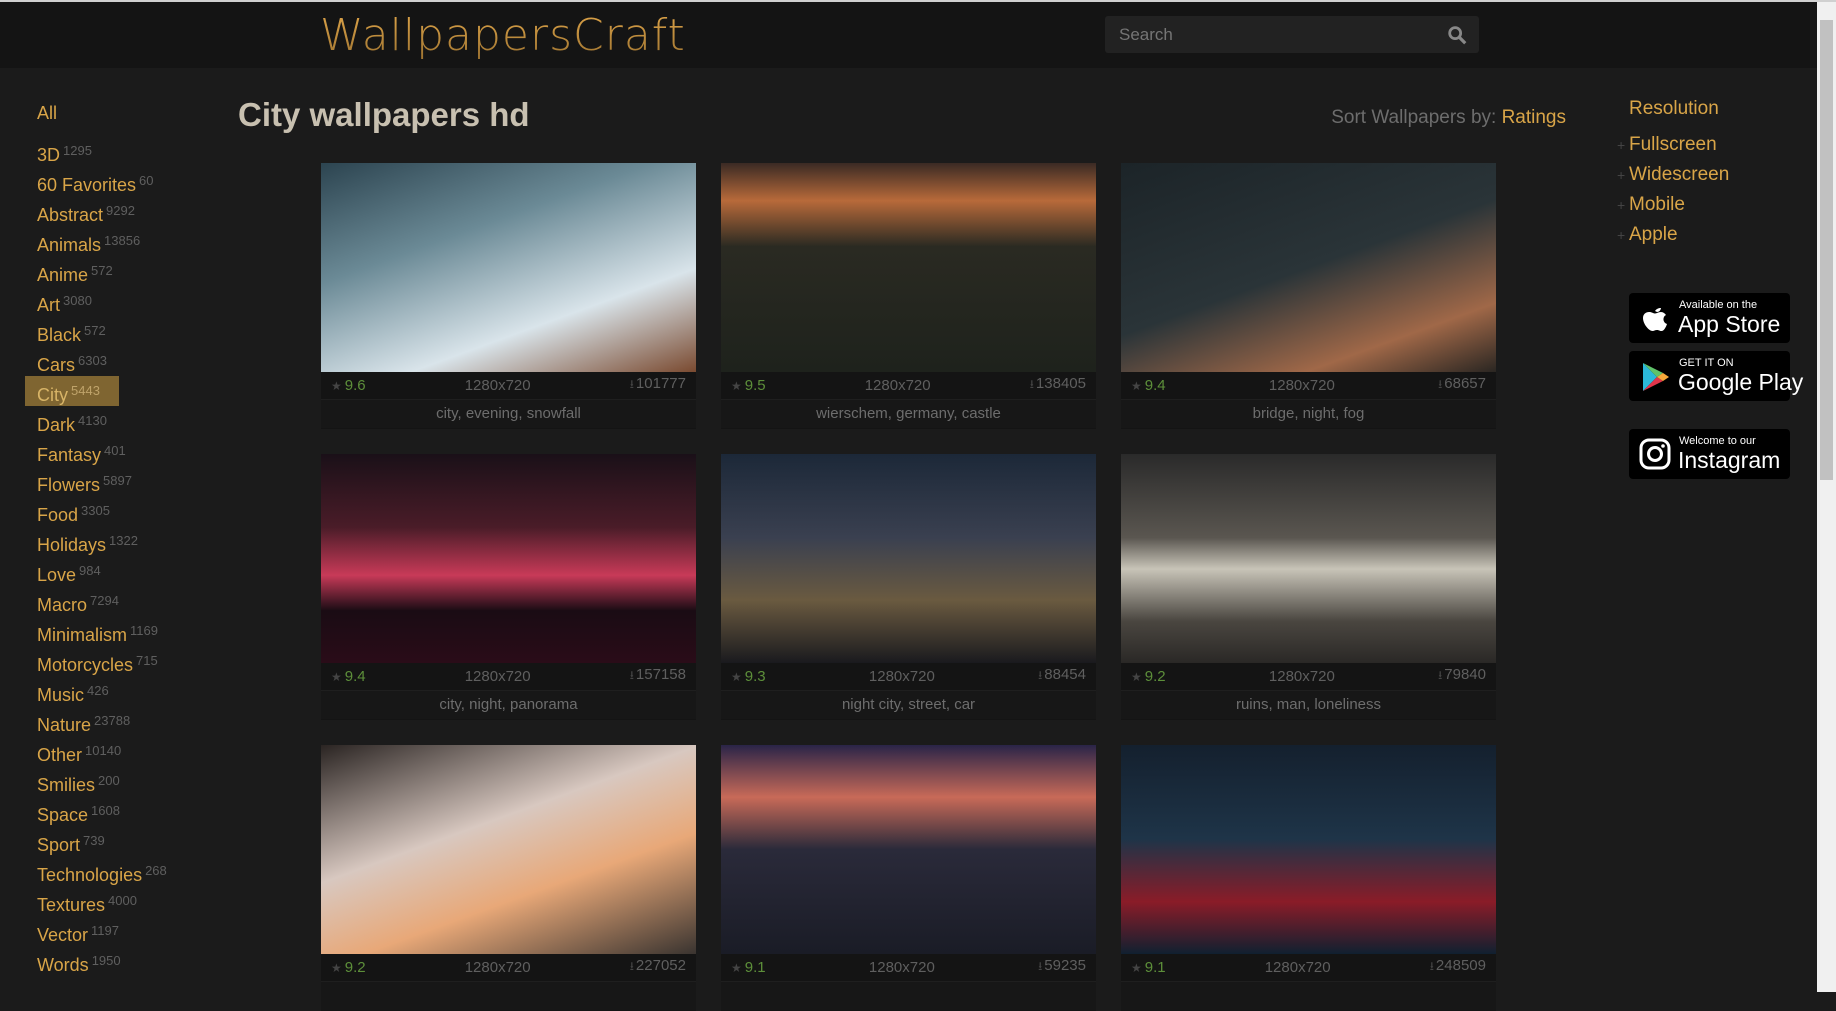  Describe the element at coordinates (125, 811) in the screenshot. I see `category-space: Space 1608` at that location.